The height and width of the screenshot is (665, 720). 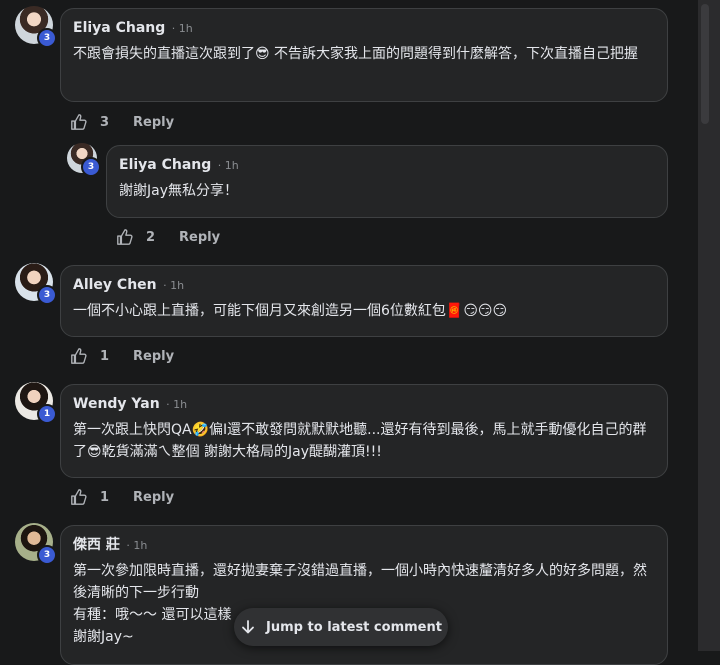 I want to click on like-count: 2, so click(x=151, y=237).